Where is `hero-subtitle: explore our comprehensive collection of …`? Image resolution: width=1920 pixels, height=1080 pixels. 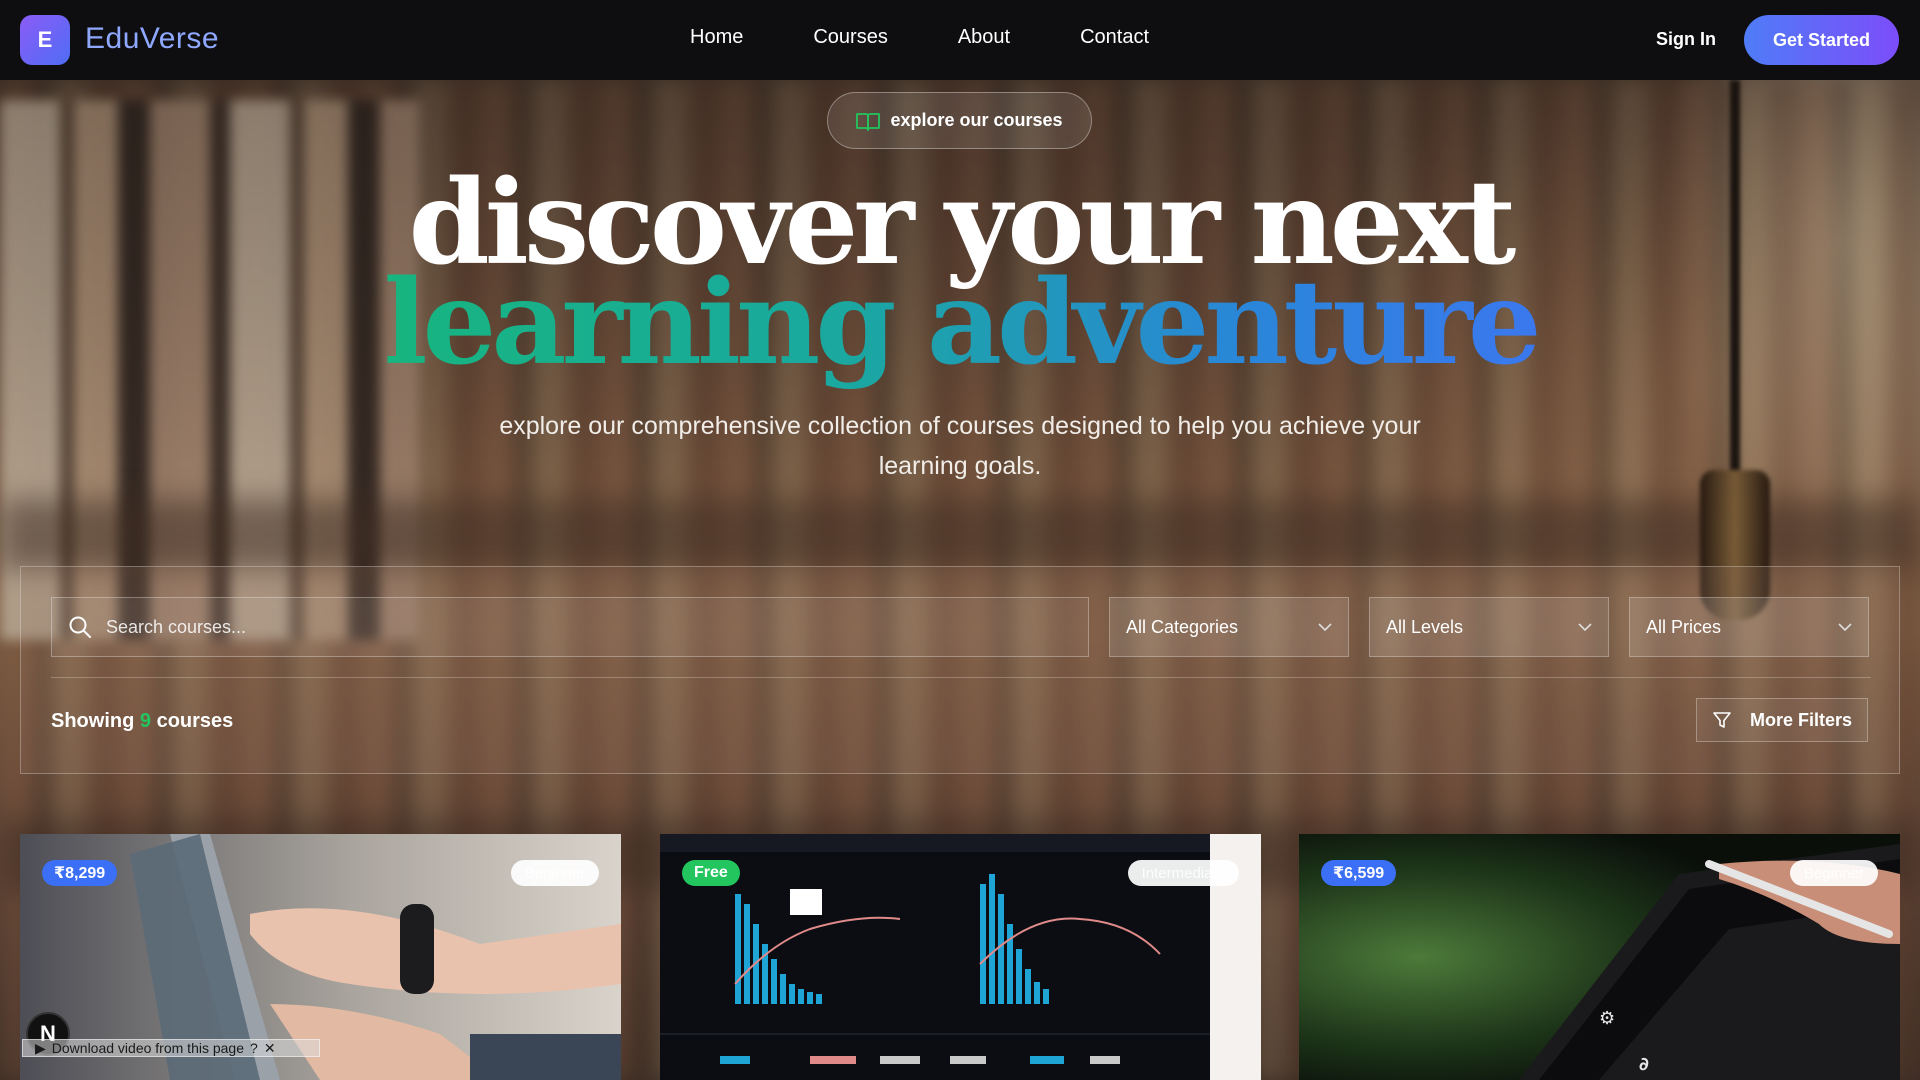 hero-subtitle: explore our comprehensive collection of … is located at coordinates (960, 446).